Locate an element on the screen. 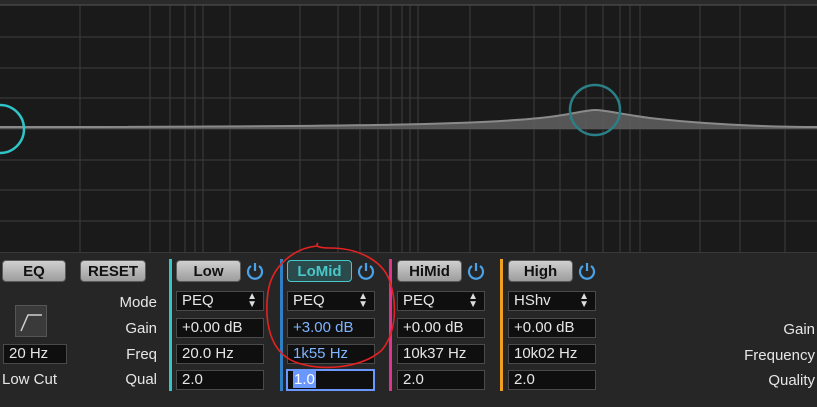 This screenshot has height=407, width=817. low-cut-label: Low Cut is located at coordinates (30, 379).